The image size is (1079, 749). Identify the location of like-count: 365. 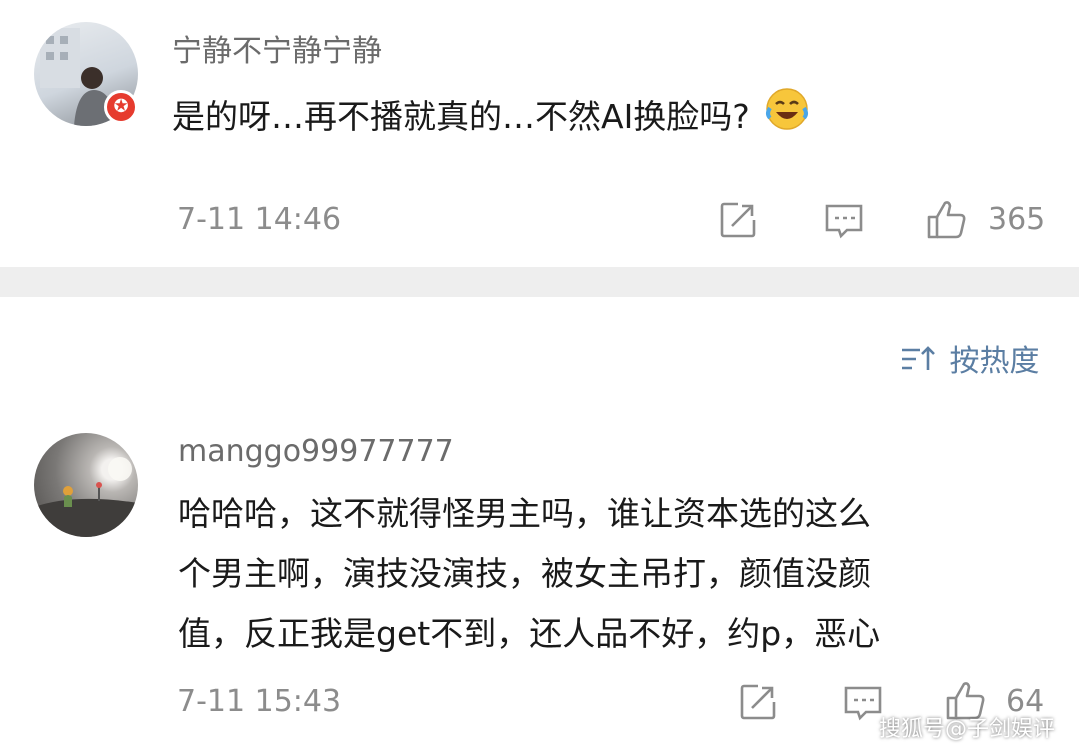
(1017, 219).